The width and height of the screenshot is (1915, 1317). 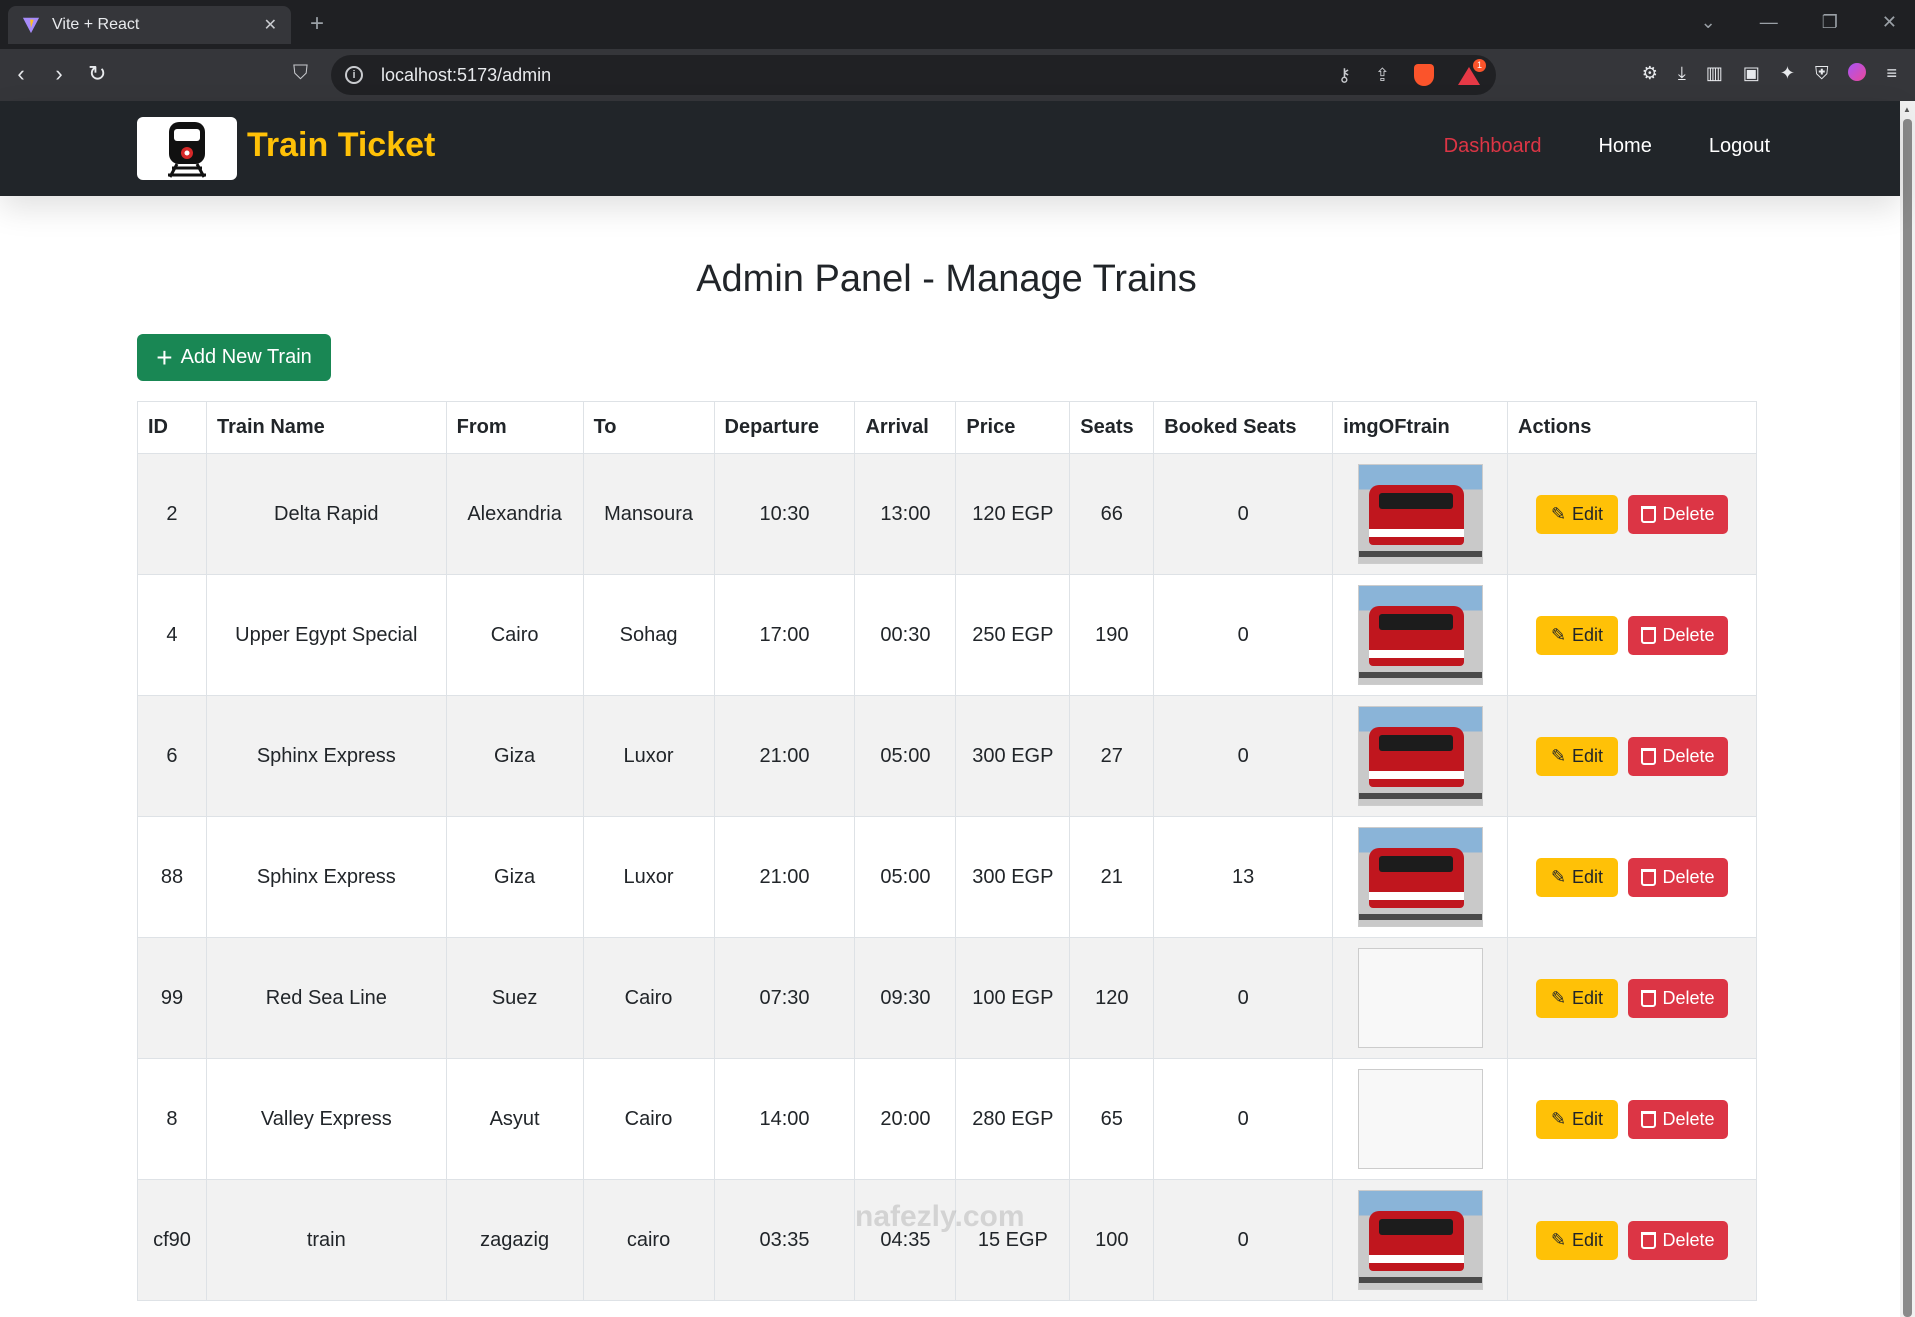 I want to click on nav-link-dashboard: Dashboard, so click(x=1493, y=146).